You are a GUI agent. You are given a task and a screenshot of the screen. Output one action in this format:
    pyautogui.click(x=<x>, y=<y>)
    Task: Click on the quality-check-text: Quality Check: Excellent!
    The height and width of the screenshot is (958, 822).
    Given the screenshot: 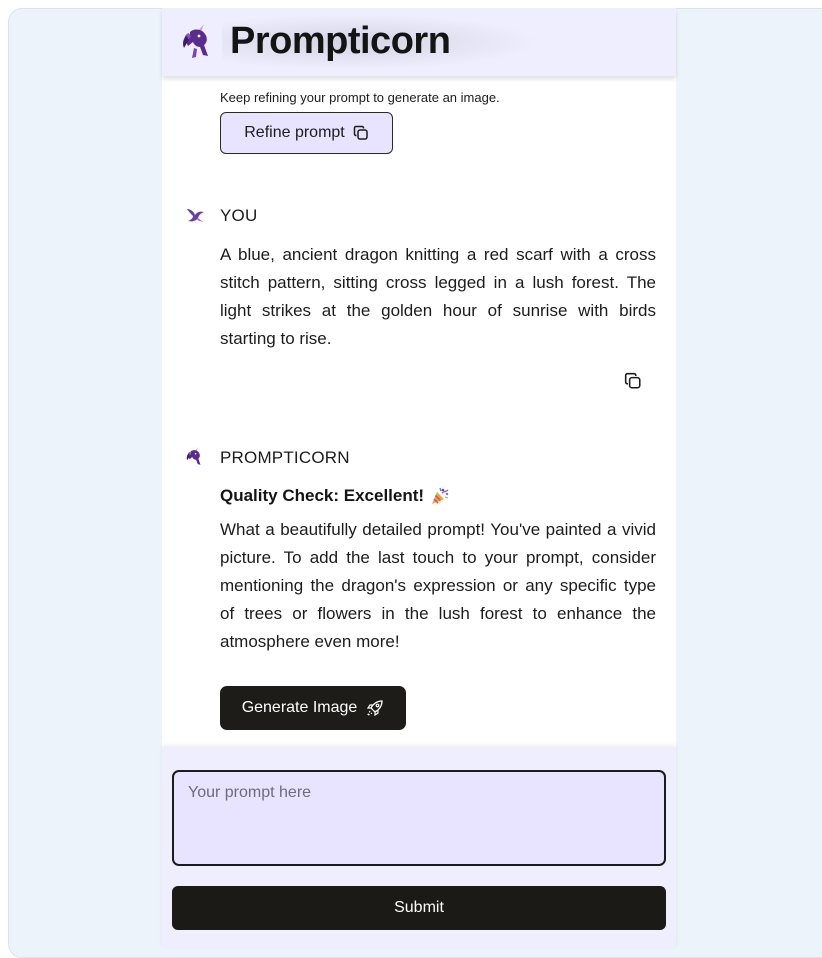 What is the action you would take?
    pyautogui.click(x=322, y=495)
    